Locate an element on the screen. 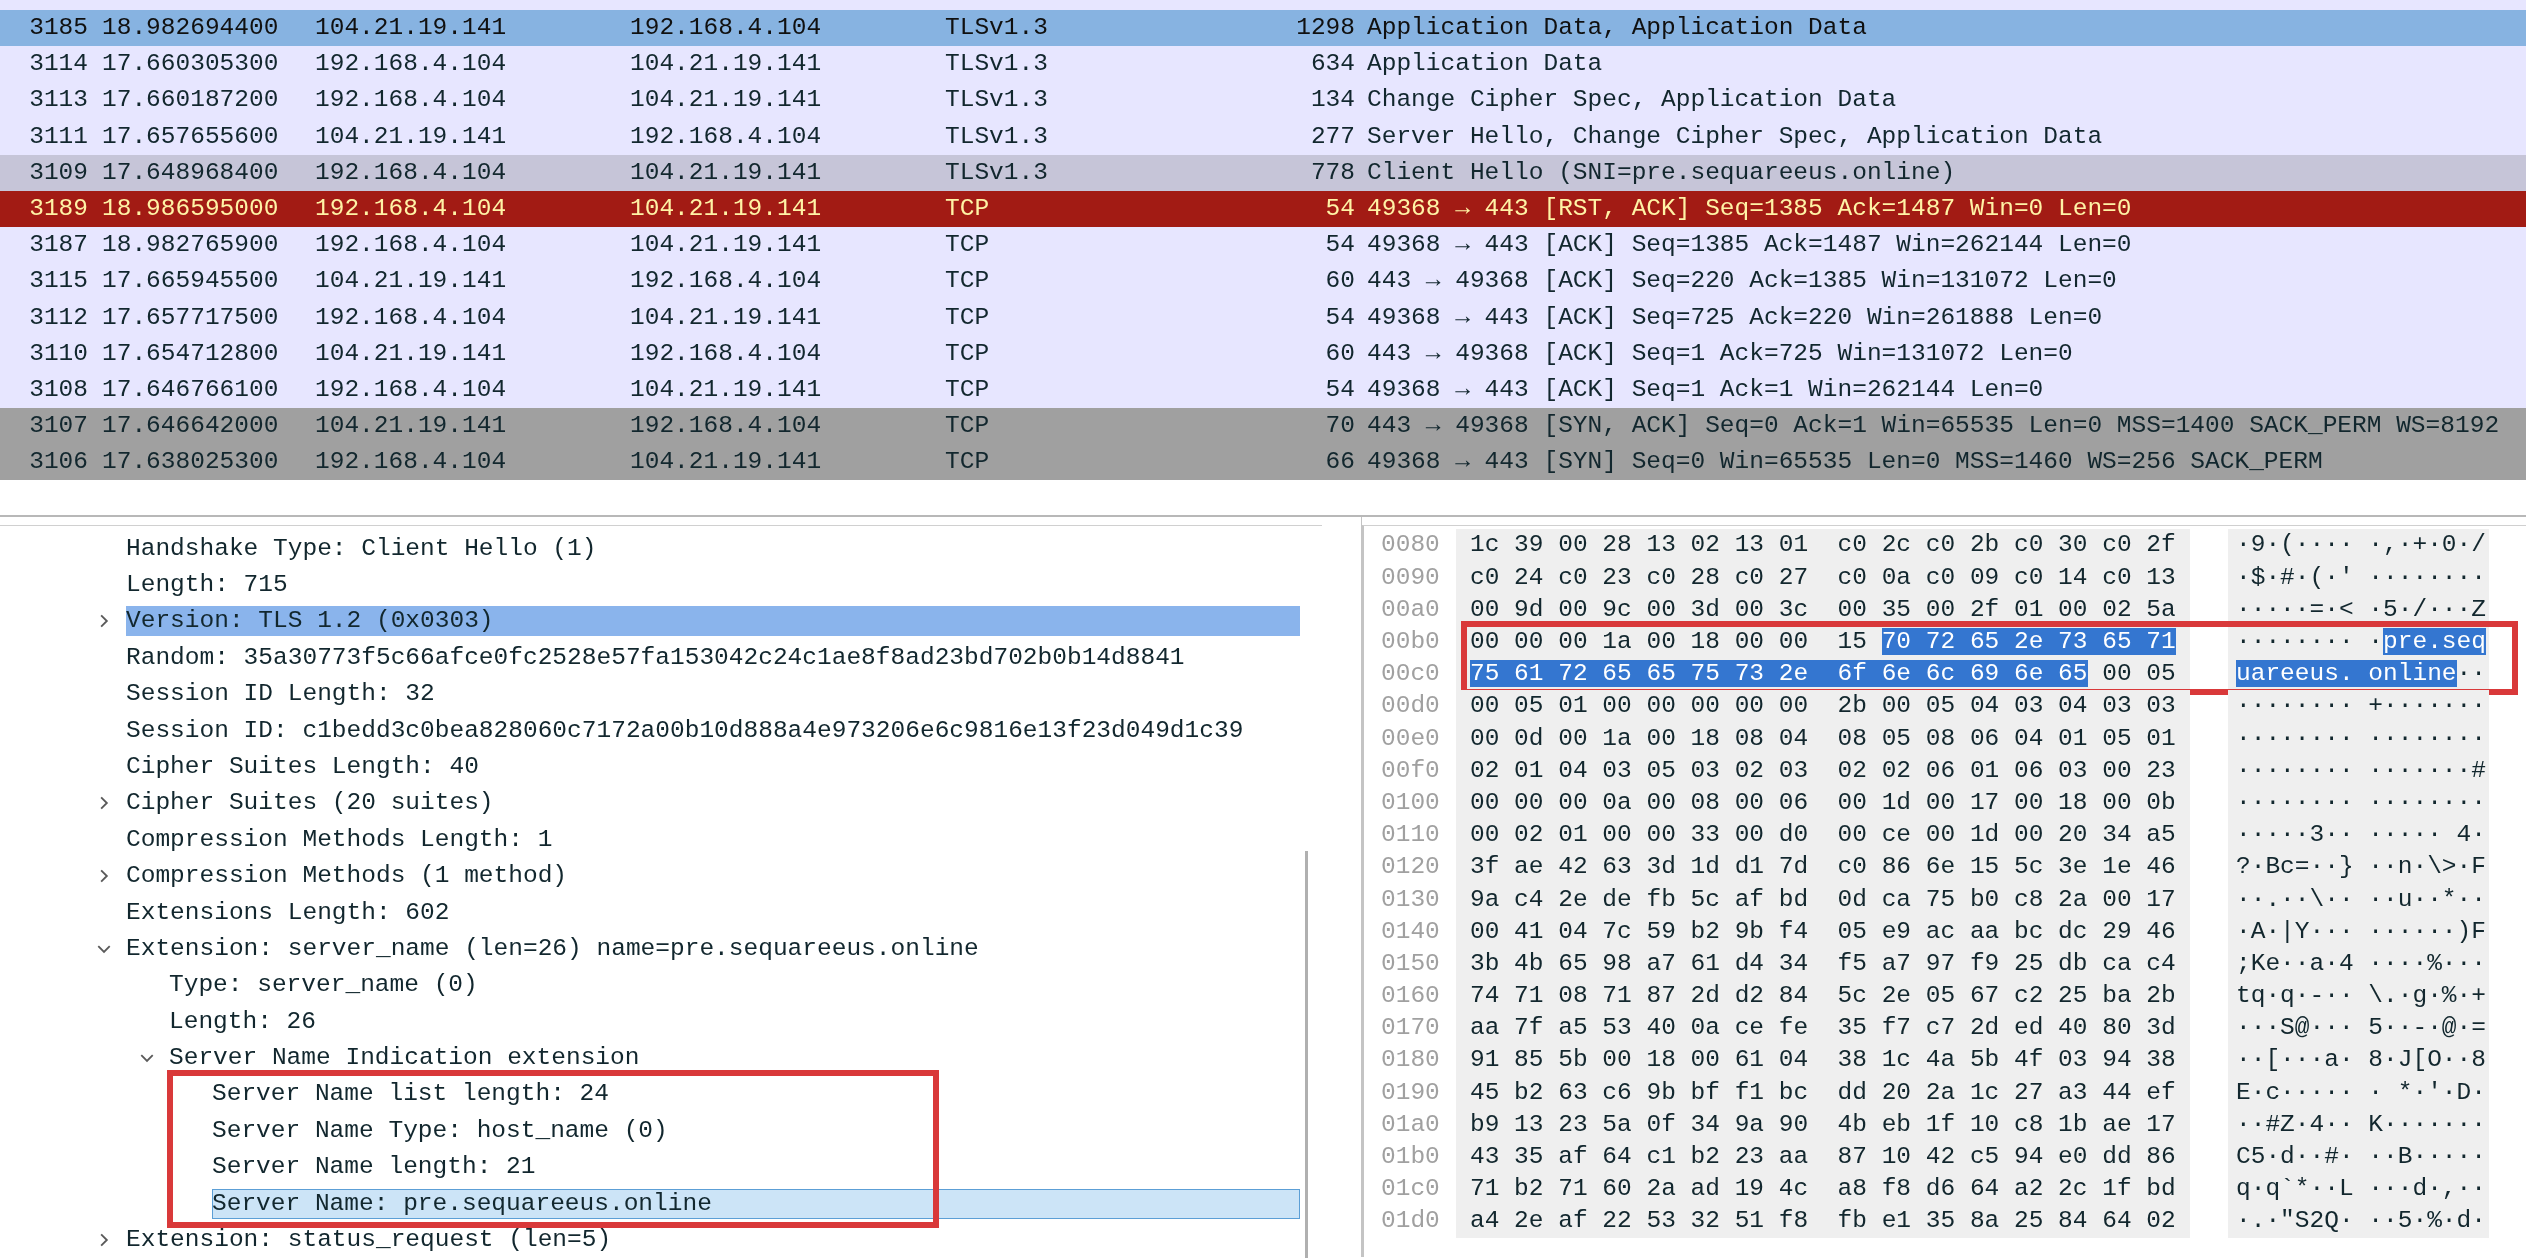 The image size is (2526, 1258). table-cell-text: 17.660305300 is located at coordinates (190, 64).